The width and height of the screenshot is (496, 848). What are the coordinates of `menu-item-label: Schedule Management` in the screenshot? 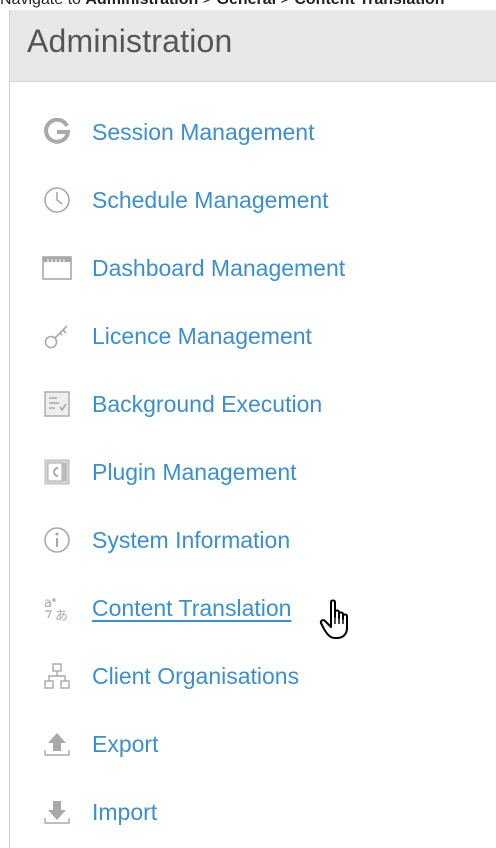 It's located at (210, 199).